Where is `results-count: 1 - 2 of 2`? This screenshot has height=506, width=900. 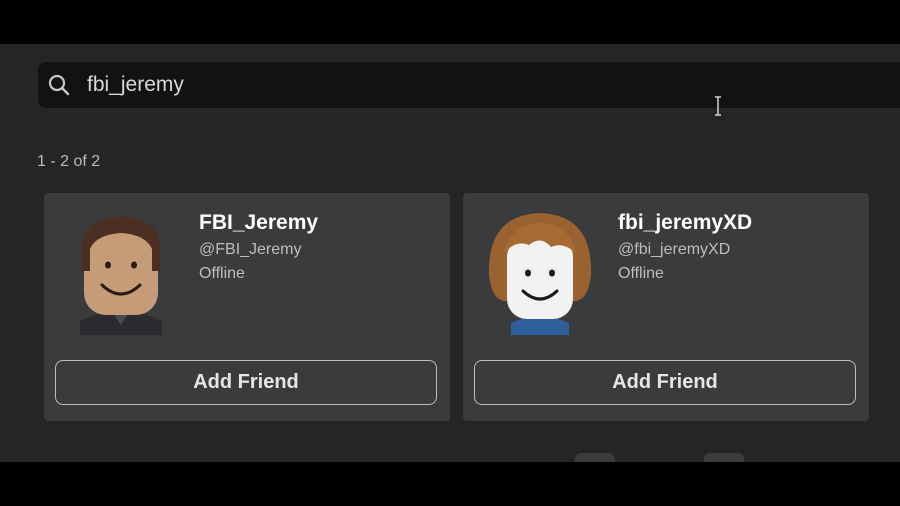
results-count: 1 - 2 of 2 is located at coordinates (69, 161).